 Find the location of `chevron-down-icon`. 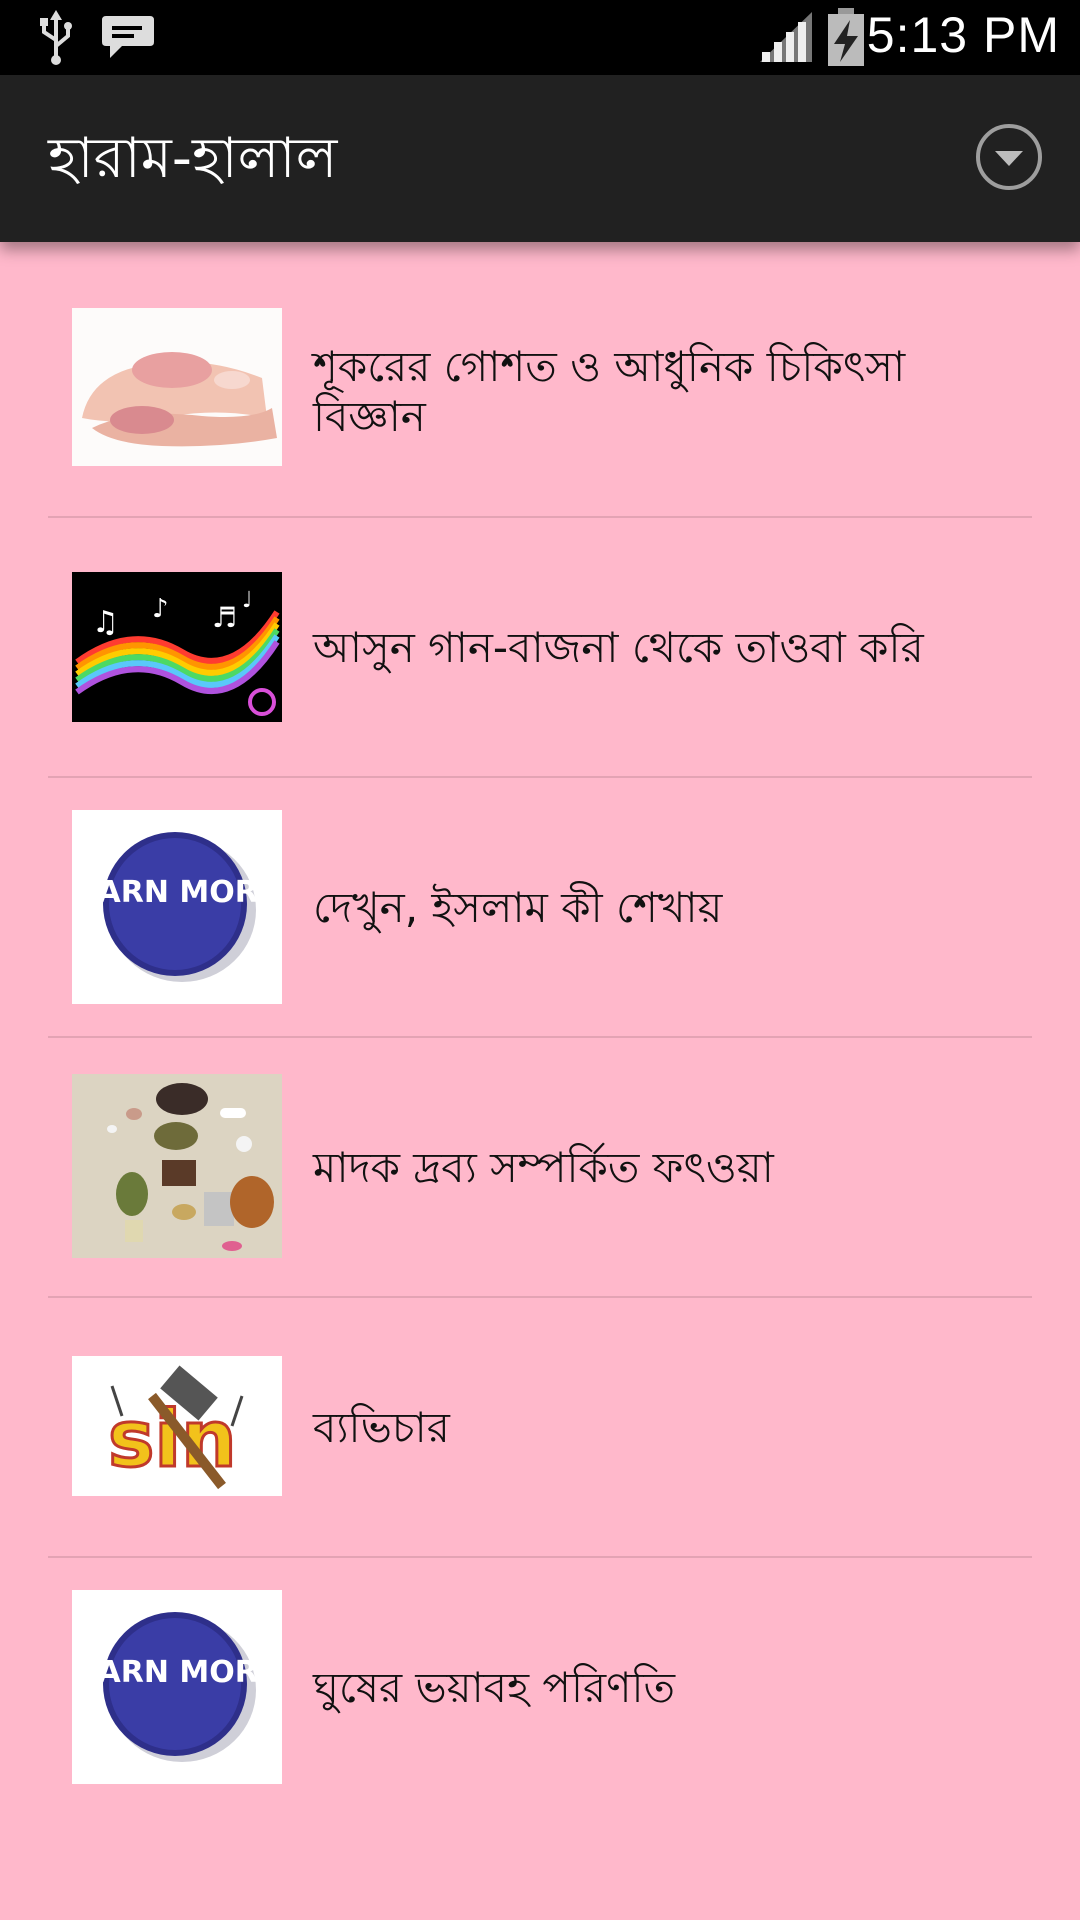

chevron-down-icon is located at coordinates (1009, 158).